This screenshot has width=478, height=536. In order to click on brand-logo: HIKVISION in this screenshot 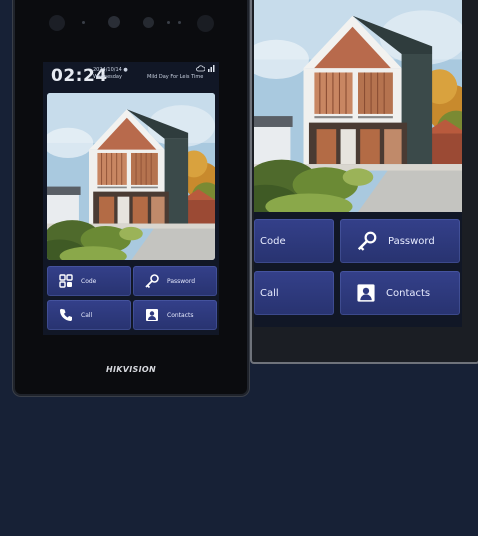, I will do `click(131, 369)`.